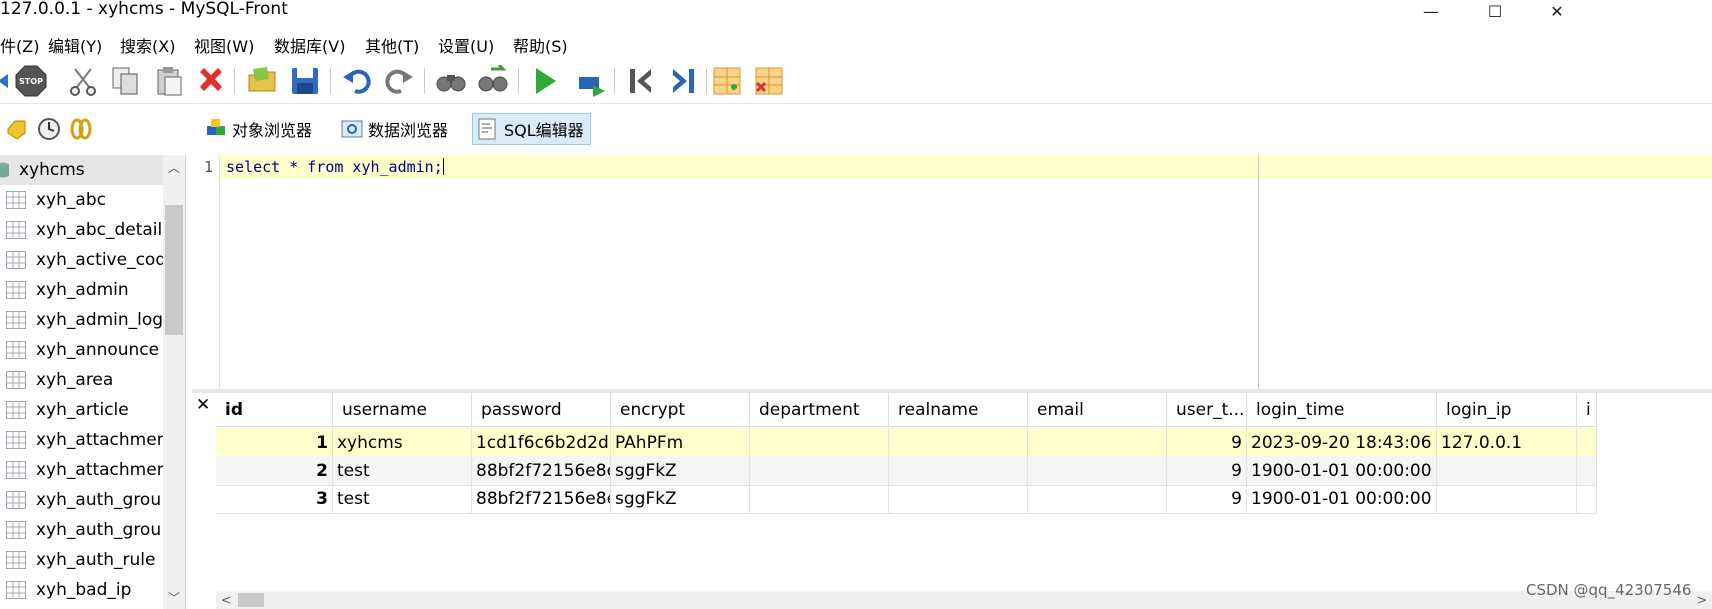 The height and width of the screenshot is (609, 1712). I want to click on table-cell: 127.0.0.1, so click(1507, 443).